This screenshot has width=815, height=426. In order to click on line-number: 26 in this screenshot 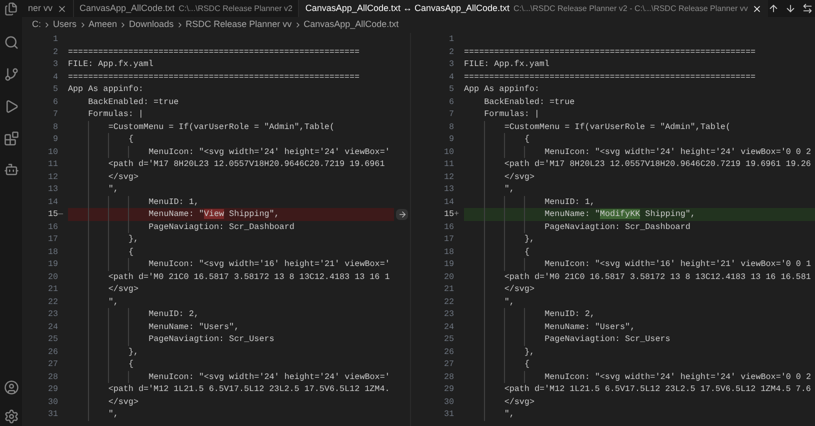, I will do `click(449, 352)`.